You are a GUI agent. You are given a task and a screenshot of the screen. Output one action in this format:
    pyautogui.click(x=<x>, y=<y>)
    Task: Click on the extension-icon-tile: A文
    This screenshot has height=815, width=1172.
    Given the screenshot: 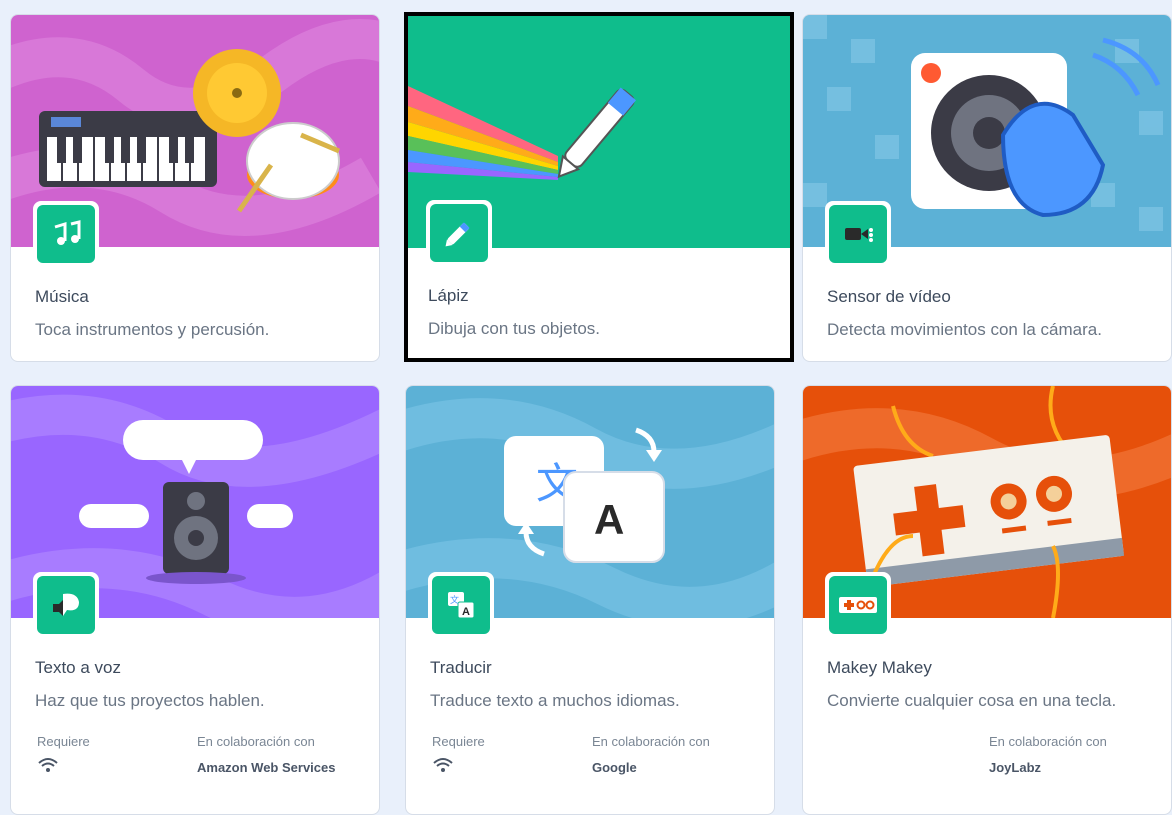 What is the action you would take?
    pyautogui.click(x=461, y=605)
    